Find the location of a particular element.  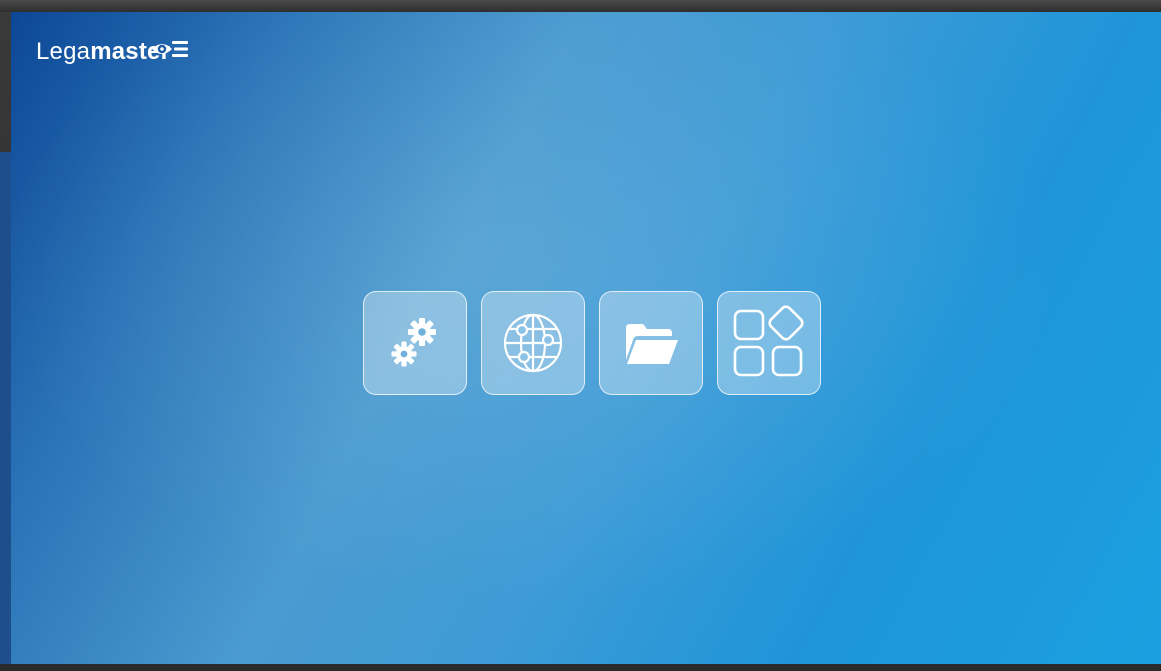

display-bottom-edge is located at coordinates (580, 667).